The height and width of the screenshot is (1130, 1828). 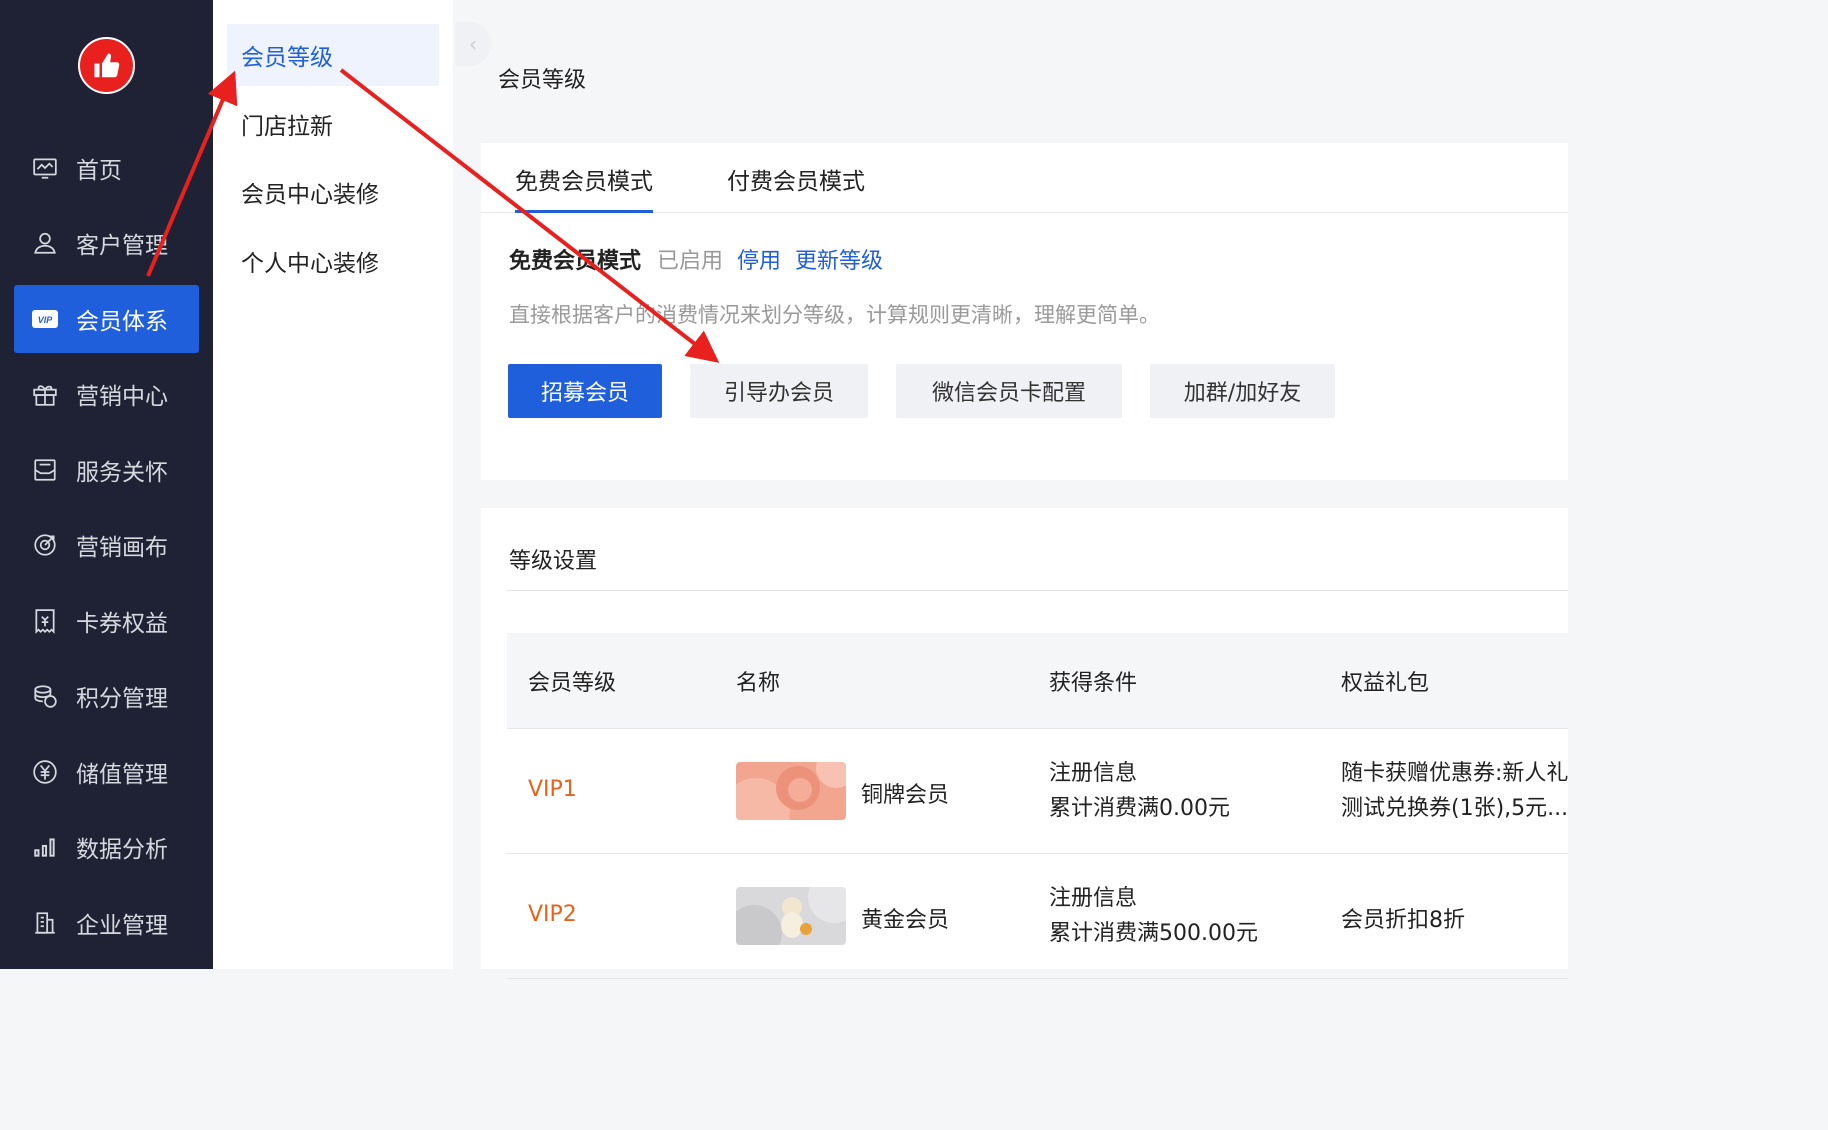 What do you see at coordinates (1037, 916) in the screenshot?
I see `table-row: VIP2 黄金会员 注册信息 累计消费满500.00元 会员折扣8折` at bounding box center [1037, 916].